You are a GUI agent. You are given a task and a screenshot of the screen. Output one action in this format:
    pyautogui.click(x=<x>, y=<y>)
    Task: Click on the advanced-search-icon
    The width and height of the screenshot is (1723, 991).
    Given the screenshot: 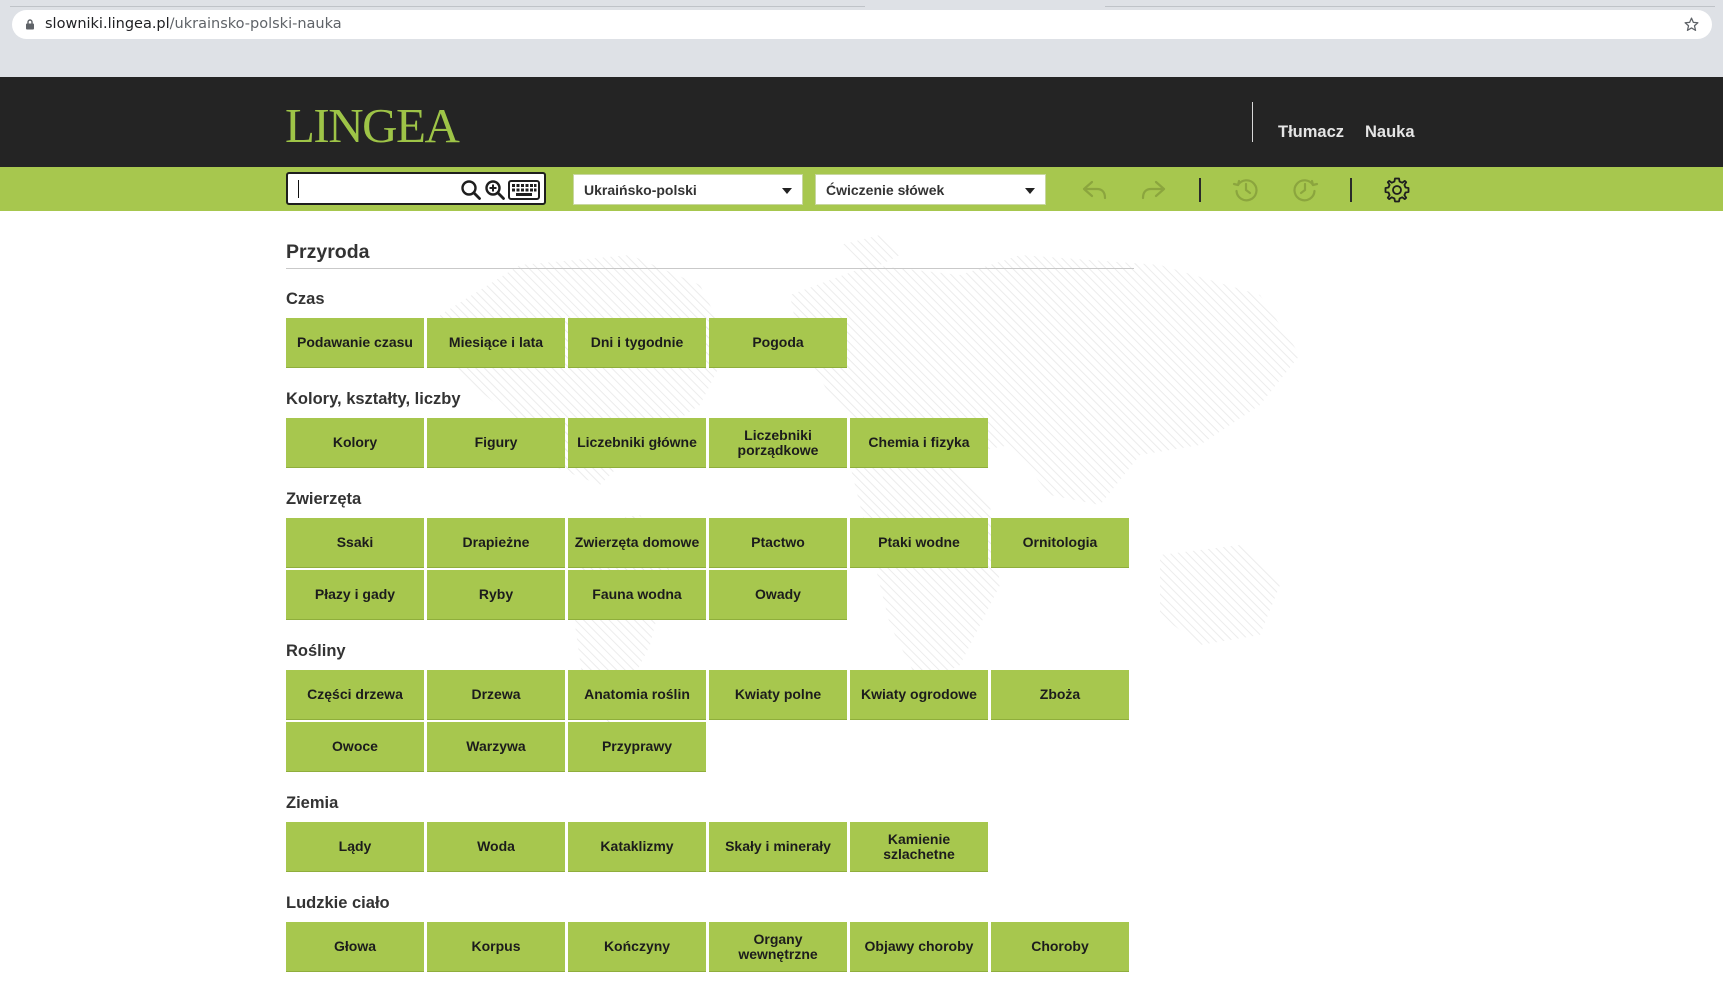 What is the action you would take?
    pyautogui.click(x=495, y=190)
    